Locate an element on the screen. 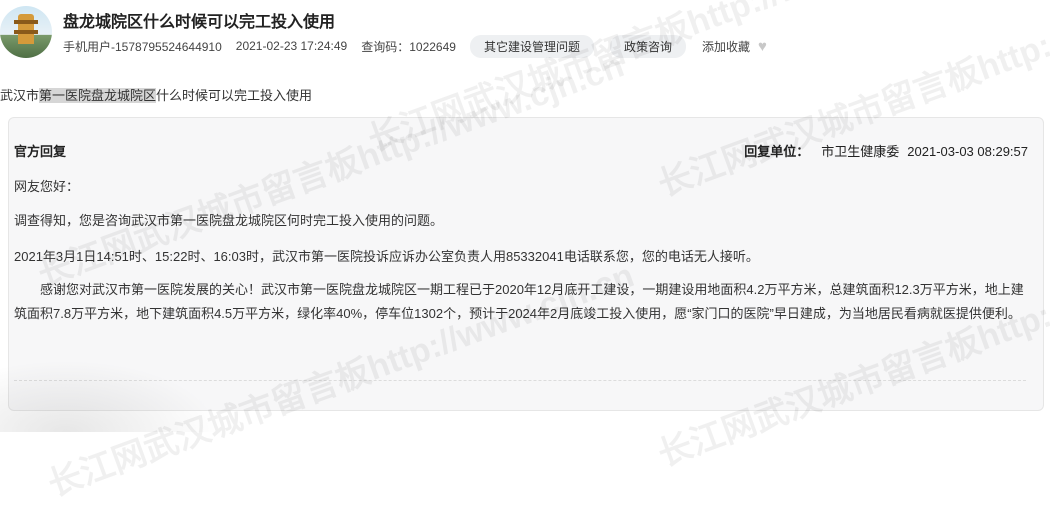  favorite-button: 添加收藏 is located at coordinates (726, 46).